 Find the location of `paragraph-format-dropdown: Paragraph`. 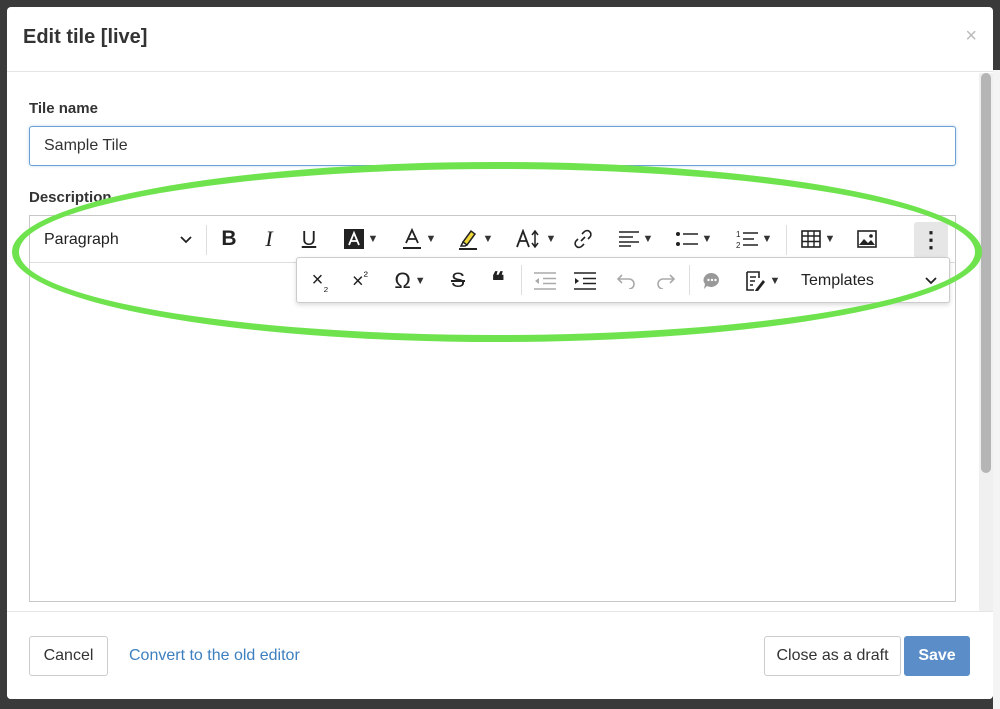

paragraph-format-dropdown: Paragraph is located at coordinates (118, 240).